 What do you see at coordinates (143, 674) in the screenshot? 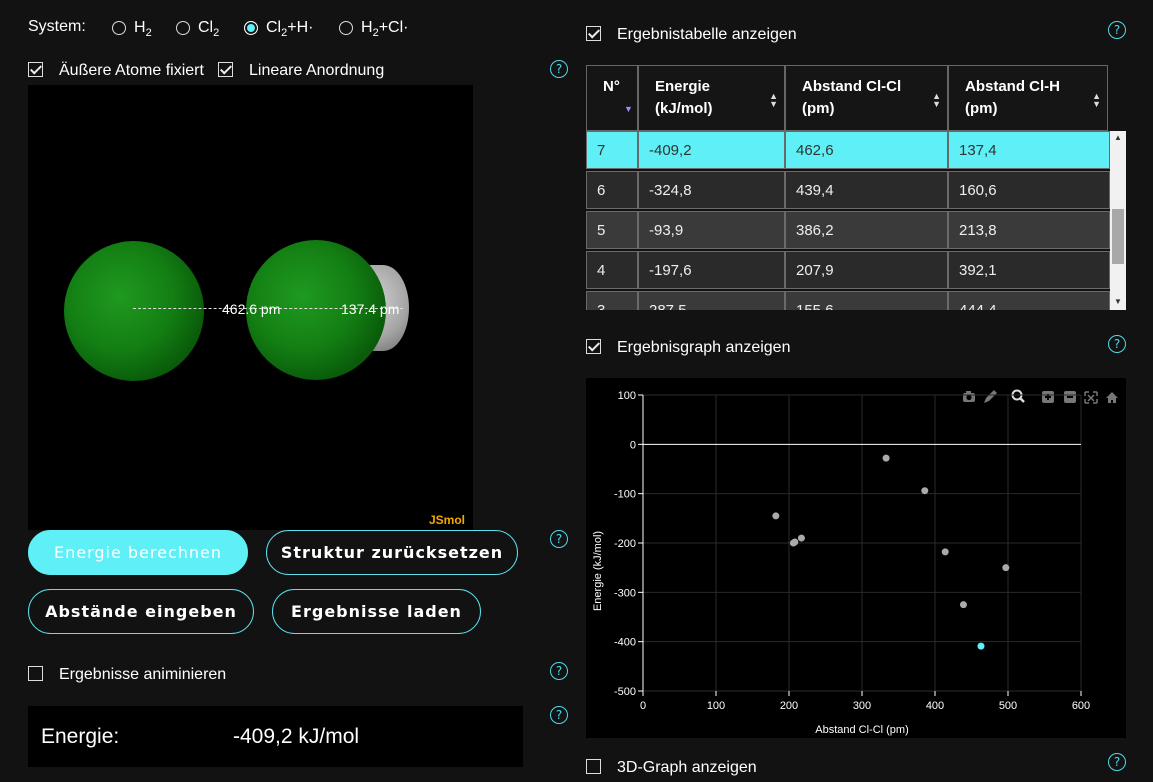
I see `animate-results-label: Ergebnisse animinieren` at bounding box center [143, 674].